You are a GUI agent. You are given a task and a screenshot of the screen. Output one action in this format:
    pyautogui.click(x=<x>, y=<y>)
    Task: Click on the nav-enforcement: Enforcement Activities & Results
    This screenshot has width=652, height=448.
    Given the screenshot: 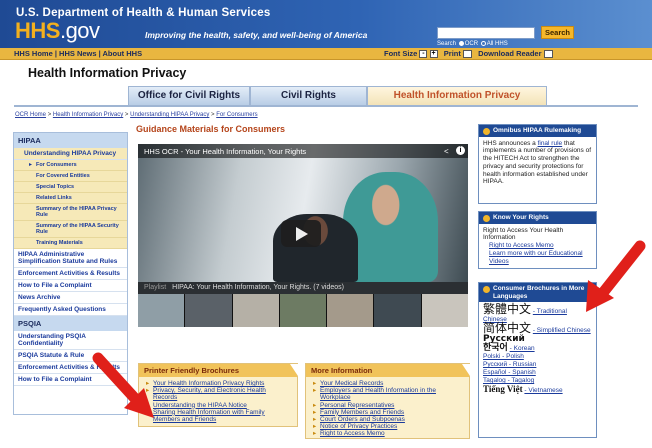 What is the action you would take?
    pyautogui.click(x=70, y=274)
    